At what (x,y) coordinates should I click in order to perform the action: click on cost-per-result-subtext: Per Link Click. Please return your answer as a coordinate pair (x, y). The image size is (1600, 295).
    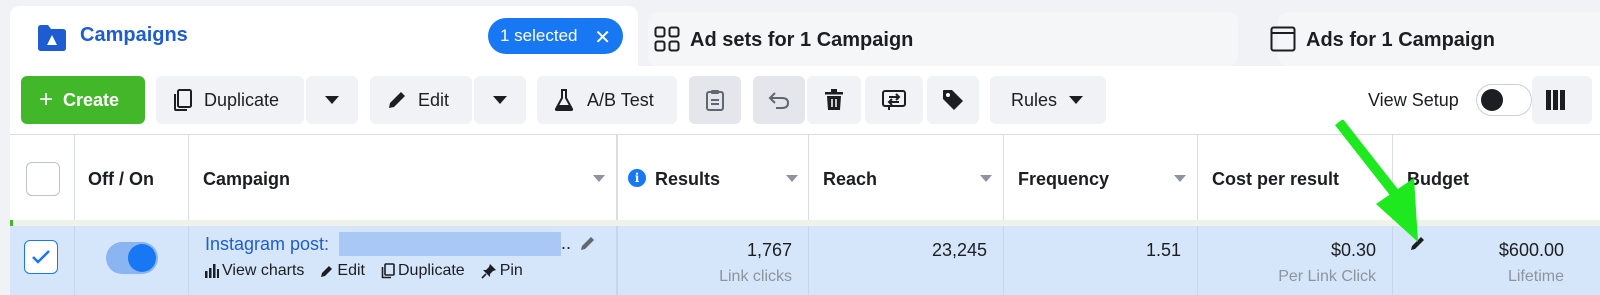
    Looking at the image, I should click on (1327, 276).